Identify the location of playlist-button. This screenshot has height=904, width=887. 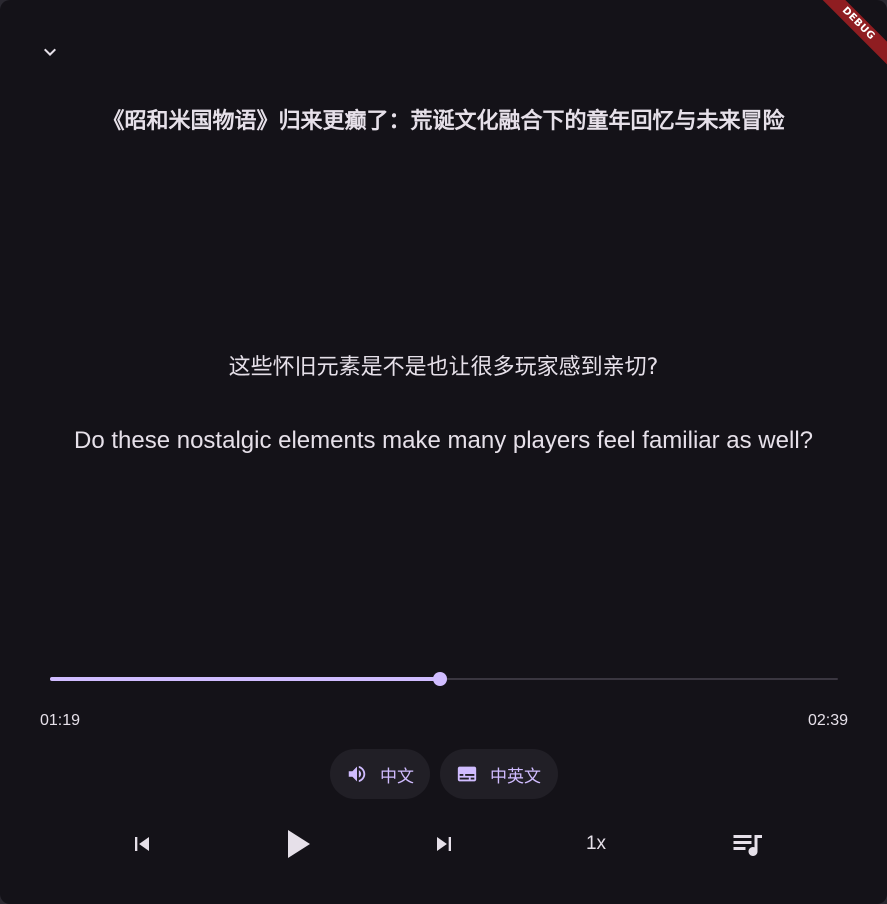
(747, 844).